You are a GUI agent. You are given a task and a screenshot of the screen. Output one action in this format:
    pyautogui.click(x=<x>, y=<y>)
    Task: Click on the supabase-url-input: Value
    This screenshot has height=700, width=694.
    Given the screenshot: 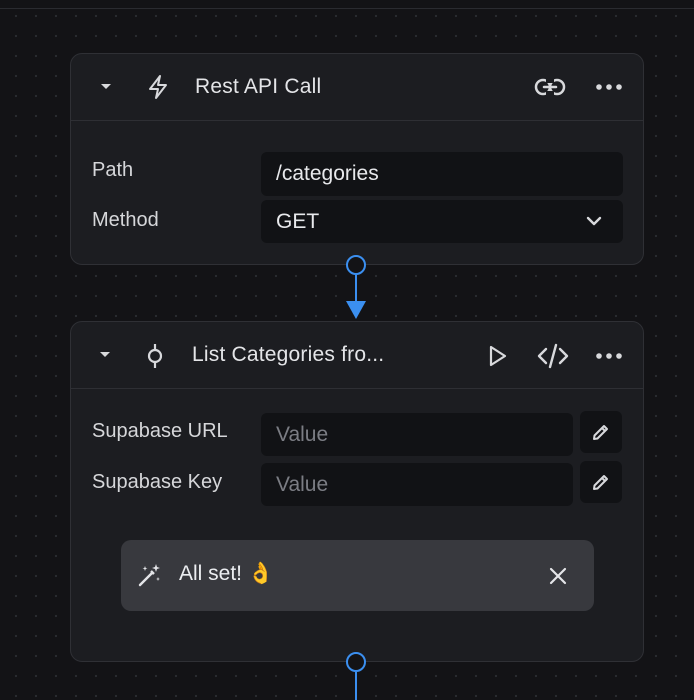 What is the action you would take?
    pyautogui.click(x=417, y=434)
    